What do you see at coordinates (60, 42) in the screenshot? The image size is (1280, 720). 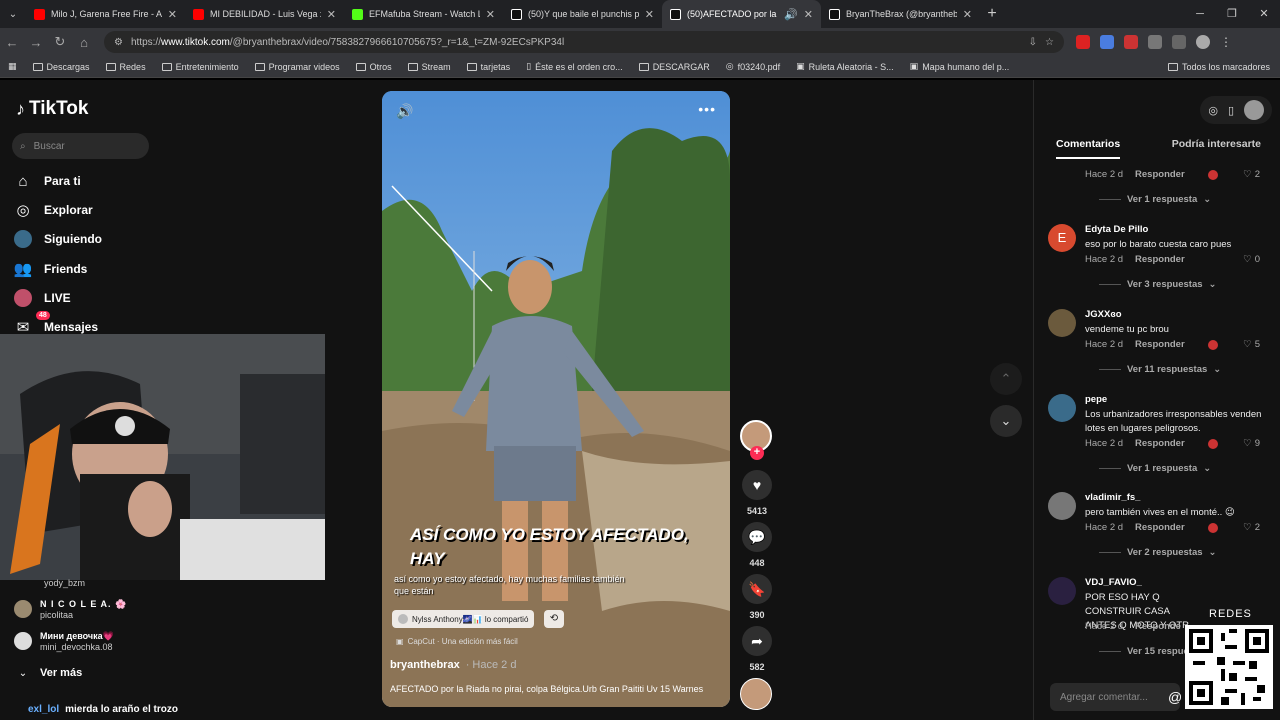 I see `reload-icon: ↻` at bounding box center [60, 42].